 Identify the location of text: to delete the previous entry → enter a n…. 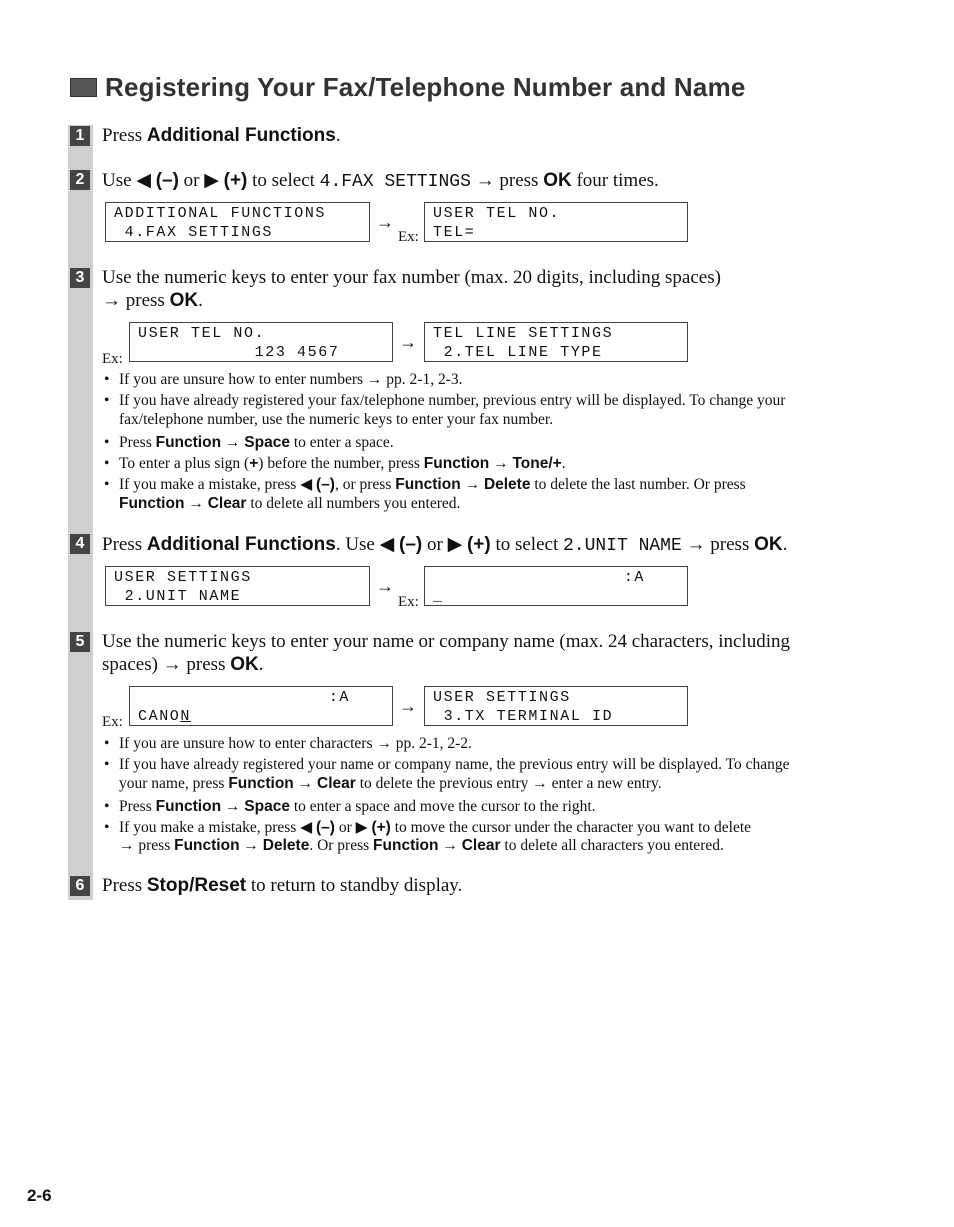
(508, 783).